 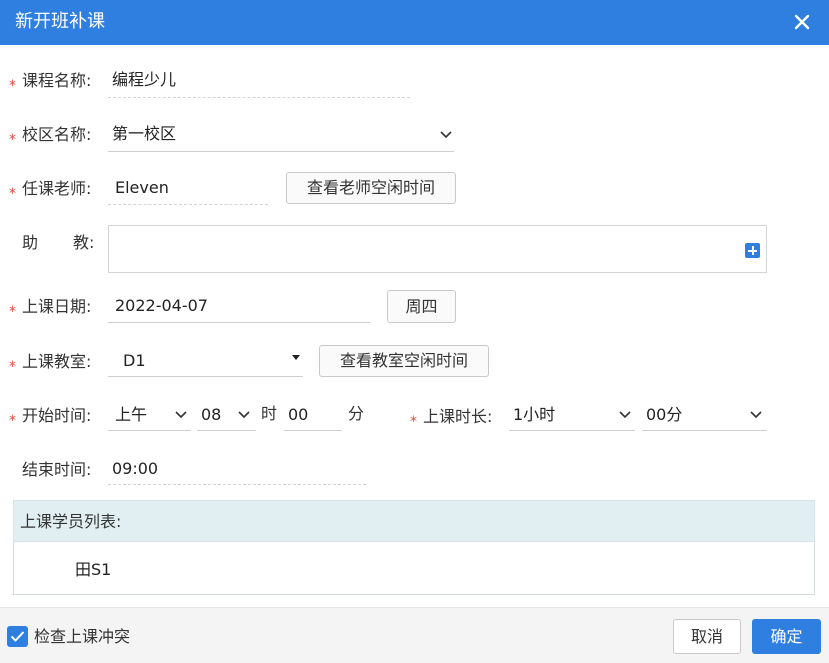 I want to click on dialog-title: 新开班补课, so click(x=60, y=21).